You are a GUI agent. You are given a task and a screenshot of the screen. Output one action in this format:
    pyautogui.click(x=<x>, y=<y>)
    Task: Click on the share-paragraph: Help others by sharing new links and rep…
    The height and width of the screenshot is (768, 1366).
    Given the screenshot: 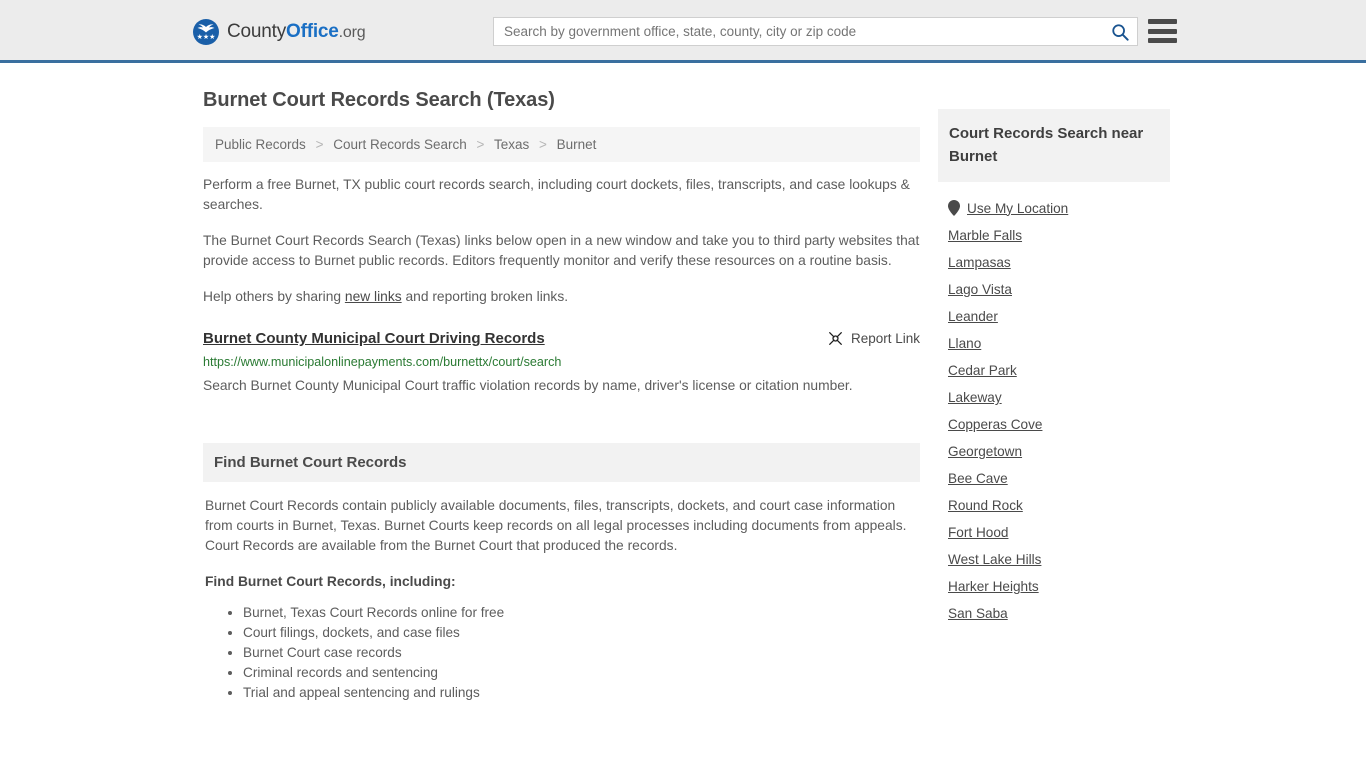 What is the action you would take?
    pyautogui.click(x=561, y=297)
    